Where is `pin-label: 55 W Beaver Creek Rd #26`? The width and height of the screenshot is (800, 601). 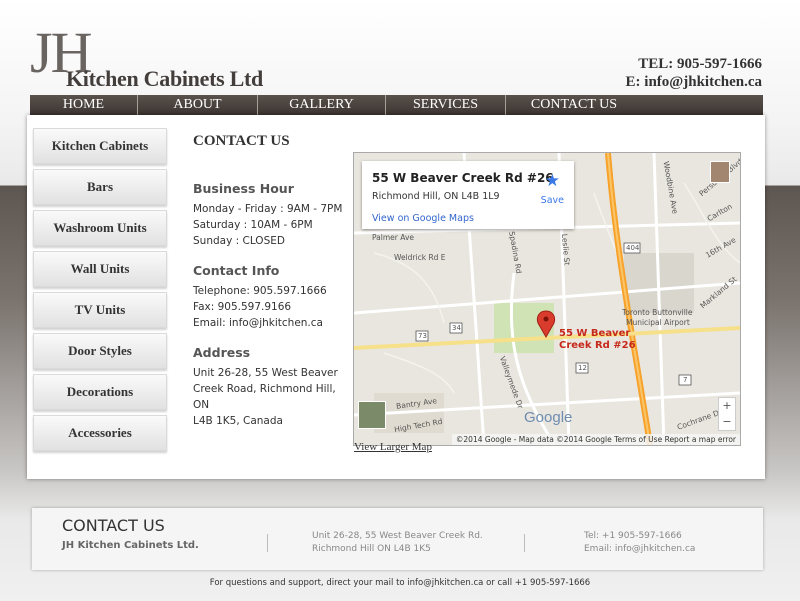 pin-label: 55 W Beaver Creek Rd #26 is located at coordinates (597, 339).